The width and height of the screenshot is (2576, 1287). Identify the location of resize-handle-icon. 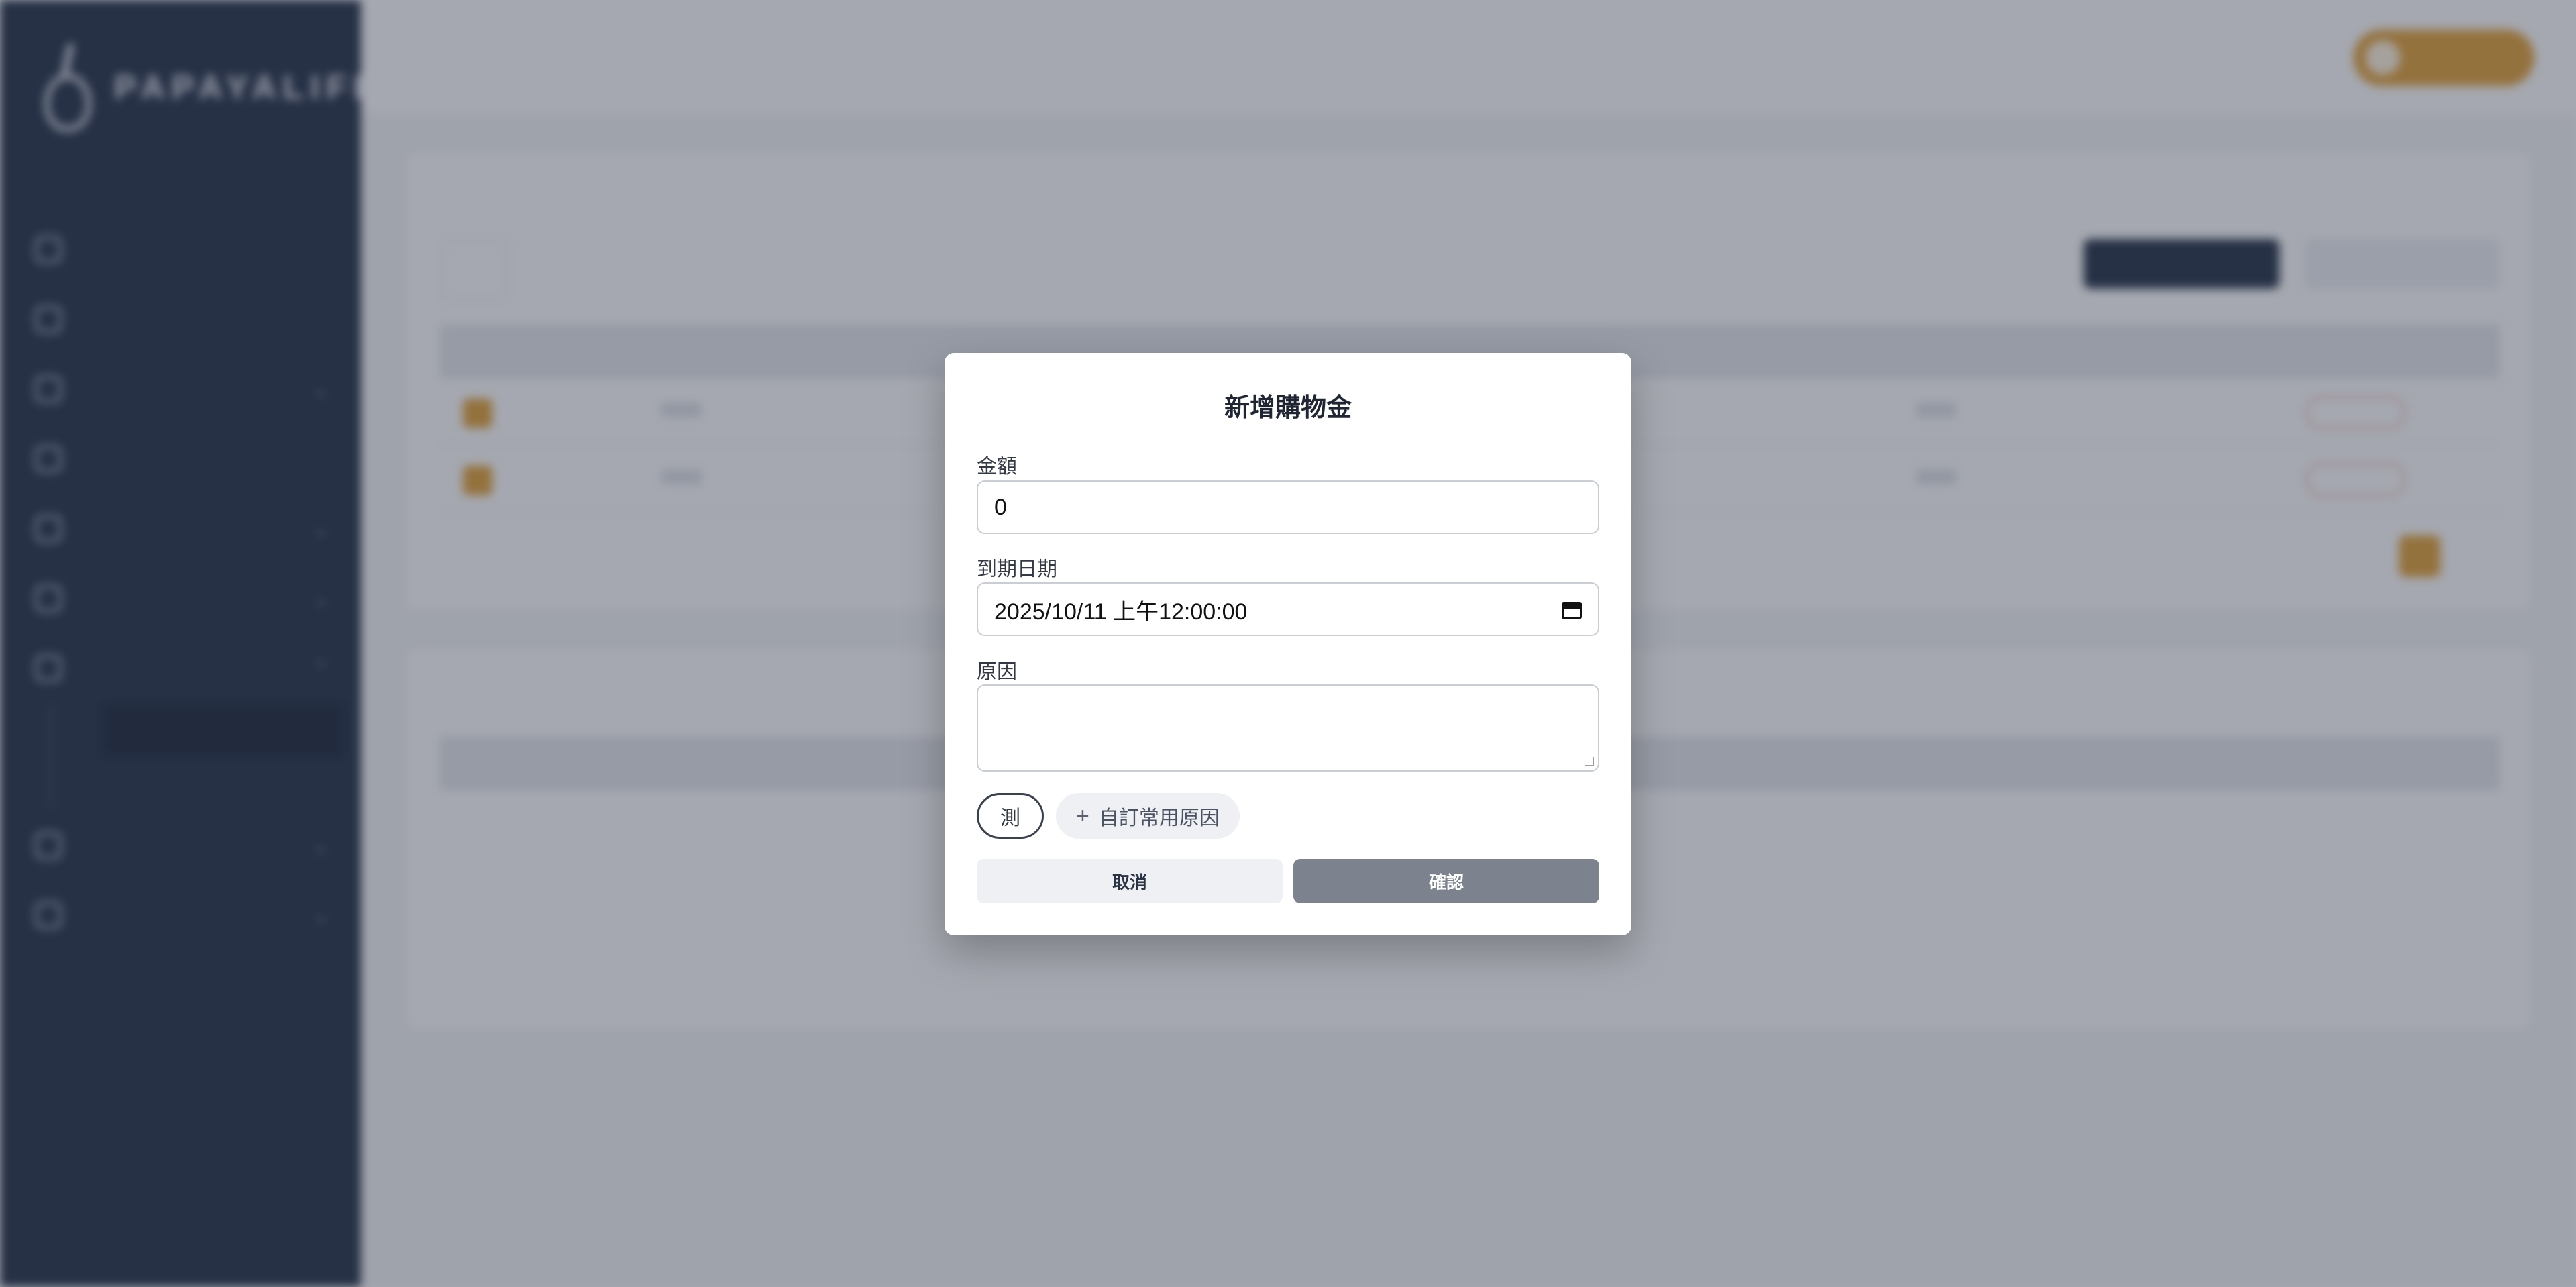
(1589, 761).